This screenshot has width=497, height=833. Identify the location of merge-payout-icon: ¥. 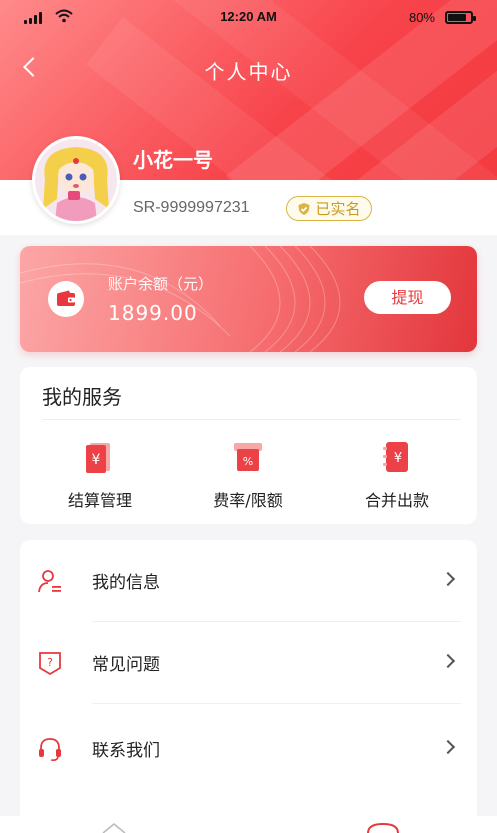
(395, 457).